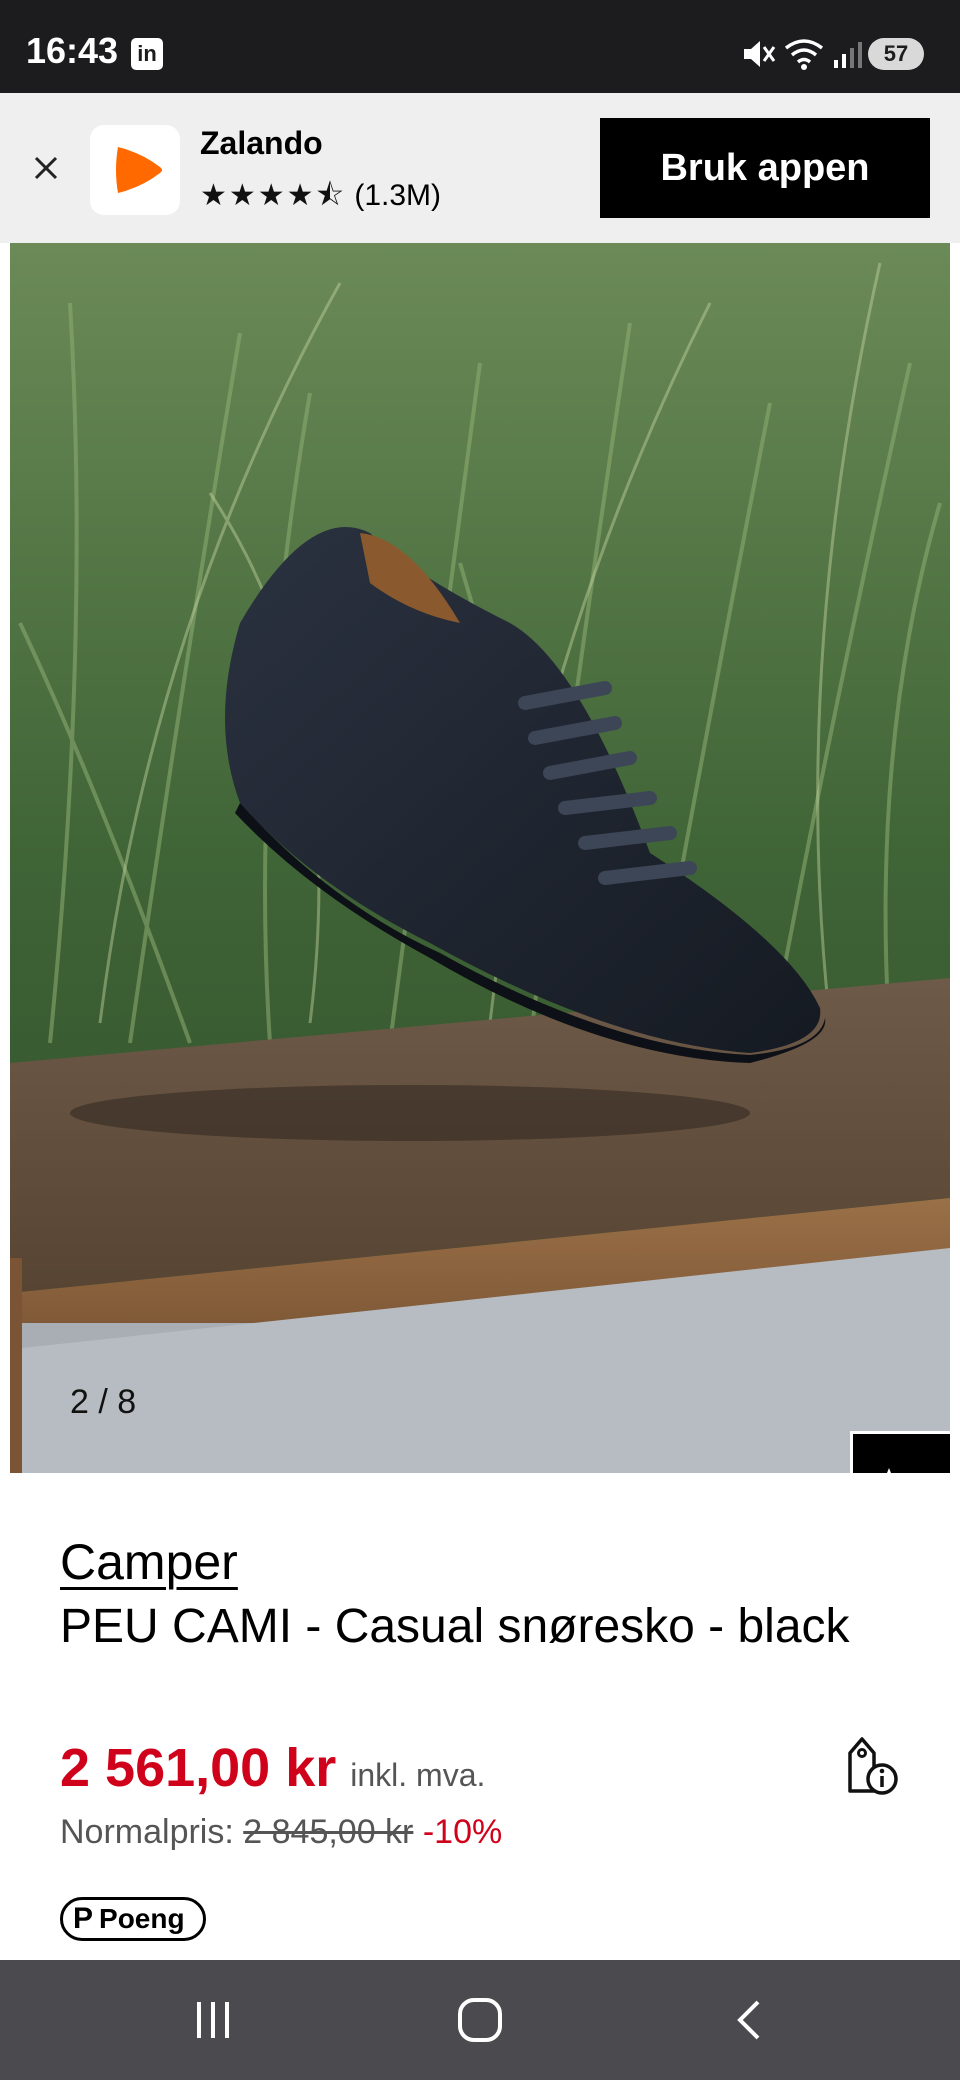  What do you see at coordinates (83, 1918) in the screenshot?
I see `points-icon: P` at bounding box center [83, 1918].